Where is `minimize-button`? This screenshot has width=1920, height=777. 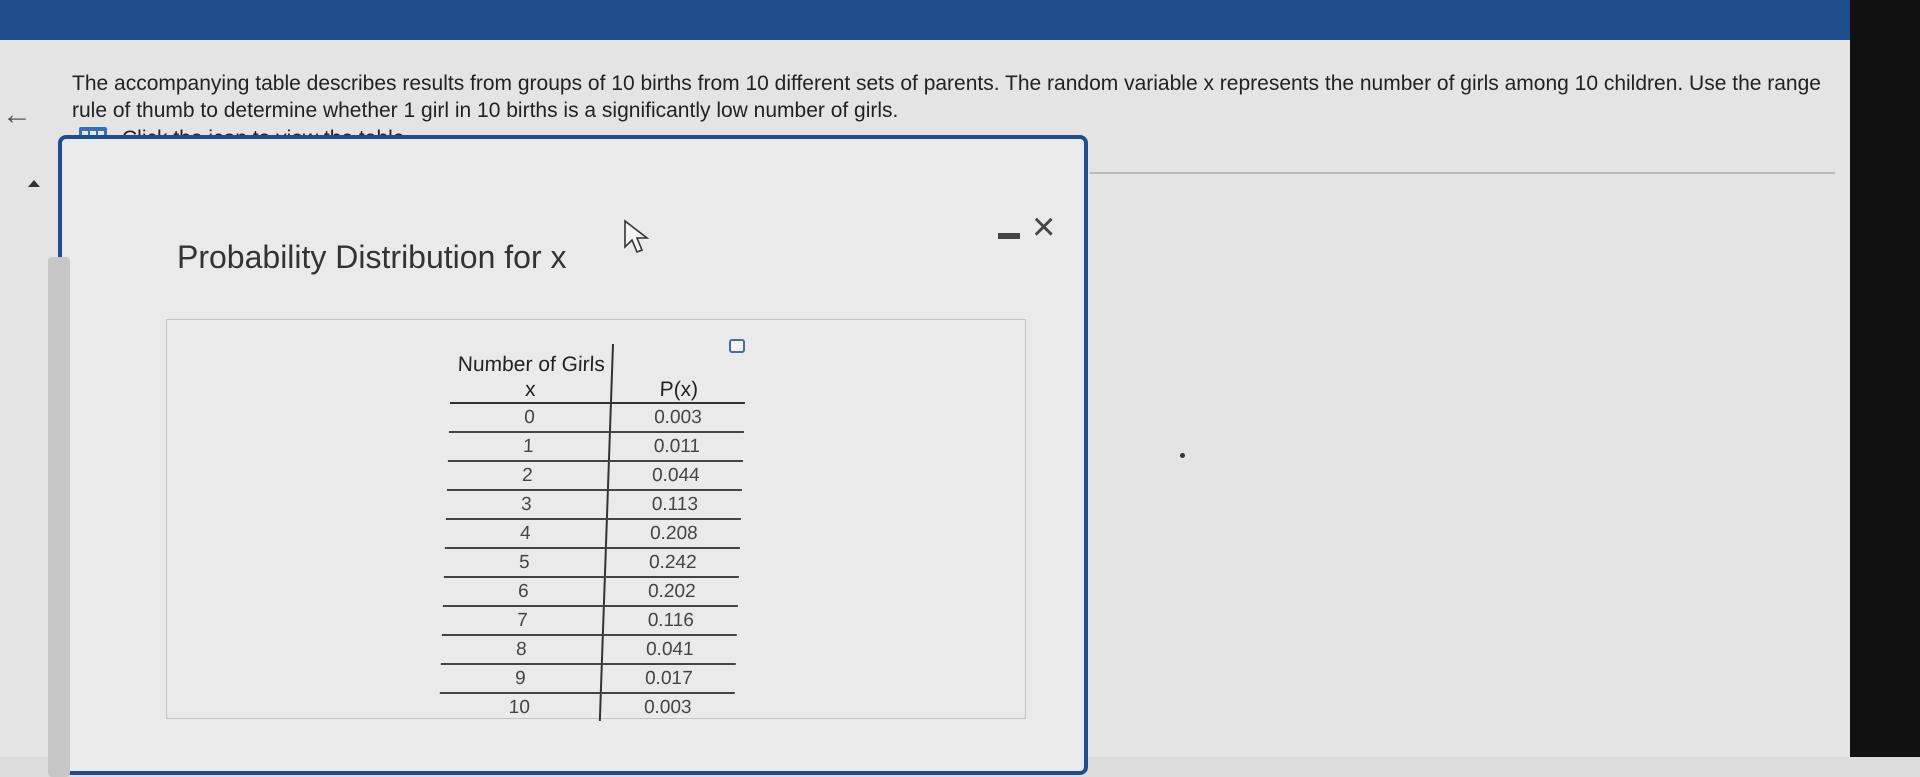
minimize-button is located at coordinates (1009, 233).